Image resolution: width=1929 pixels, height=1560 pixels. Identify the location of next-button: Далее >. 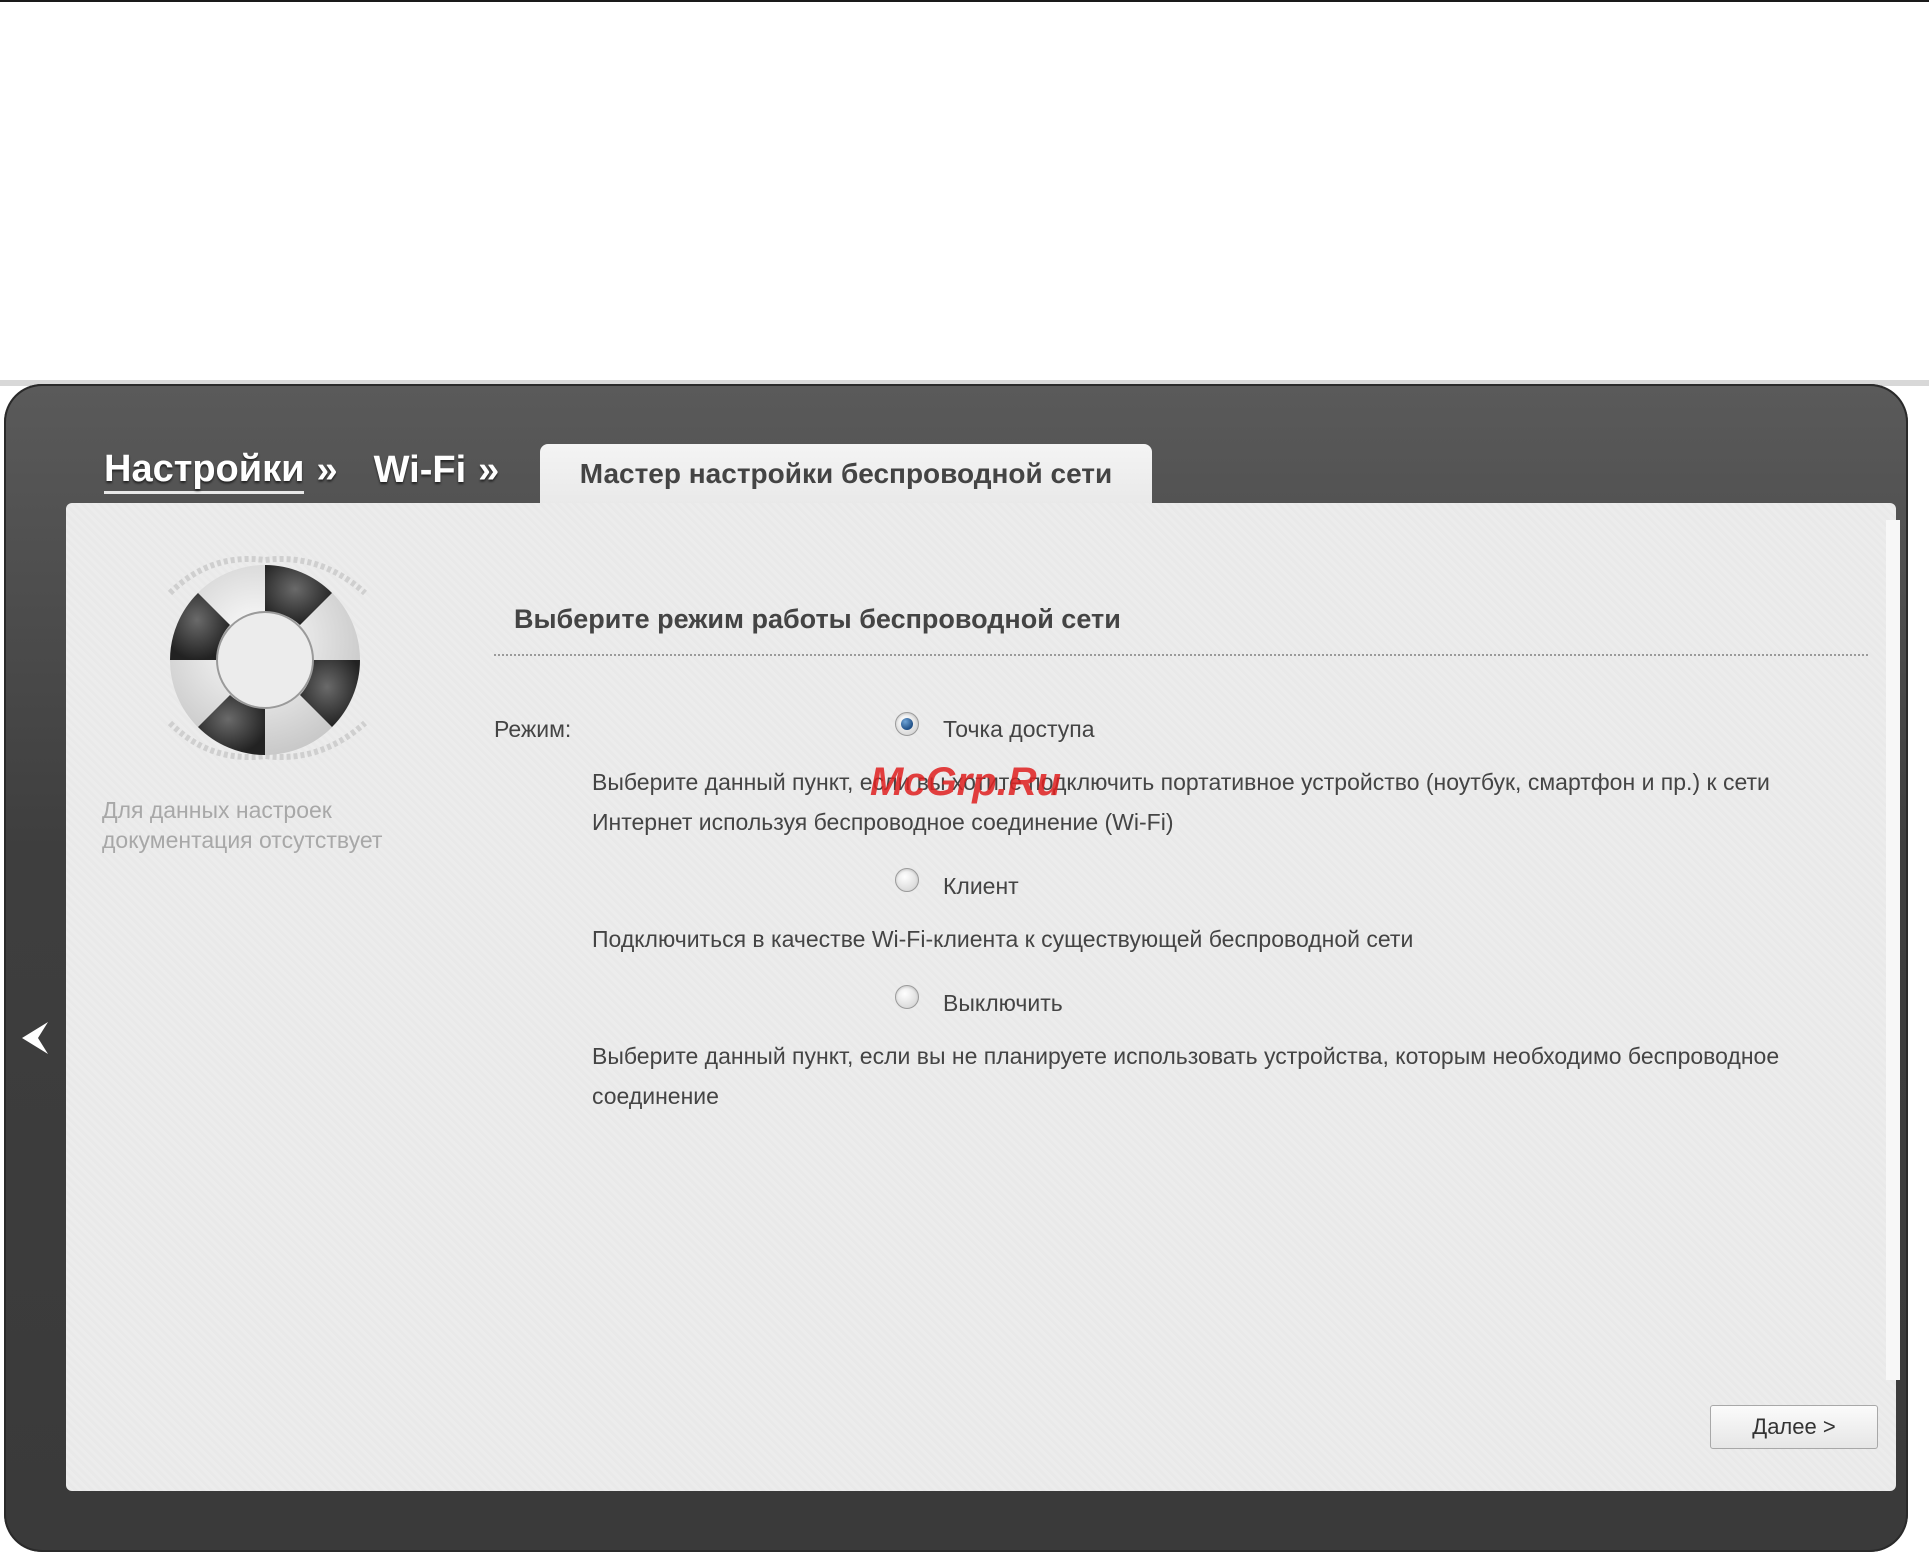
(1794, 1427).